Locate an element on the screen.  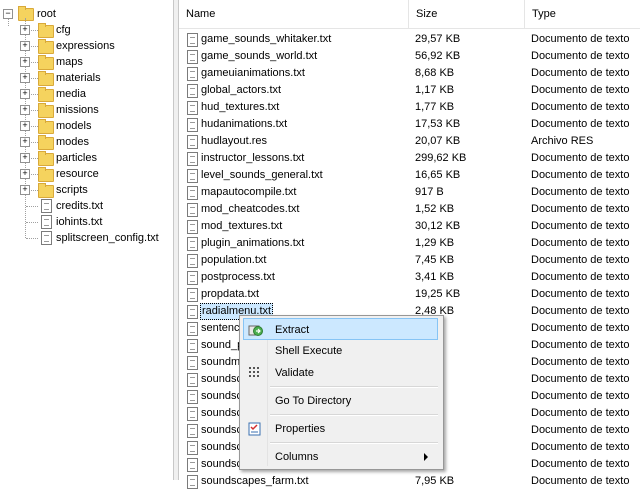
tree-item-maps: maps is located at coordinates (69, 62).